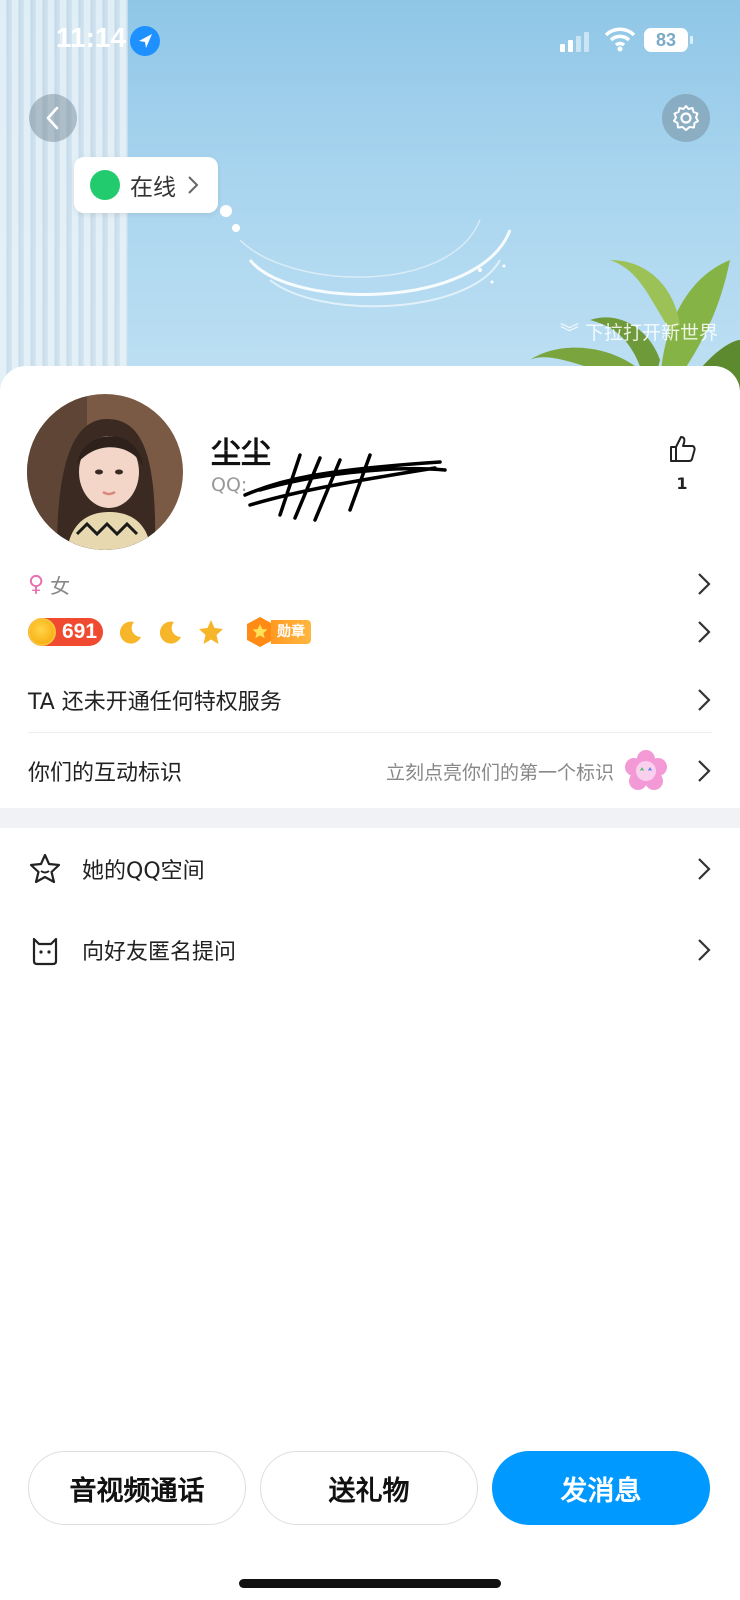  I want to click on status-bar: 11:14 83, so click(370, 42).